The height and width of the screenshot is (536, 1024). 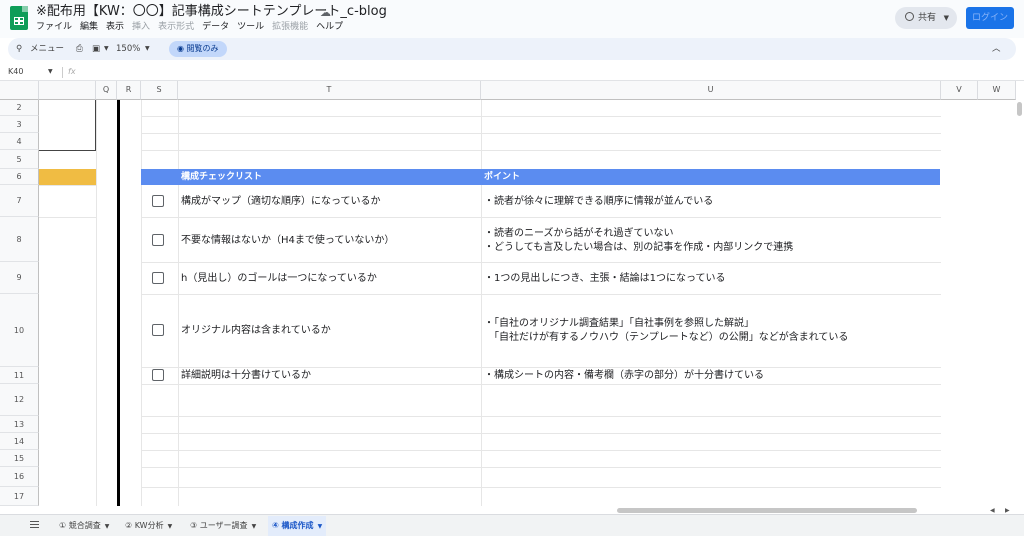 I want to click on sheet-tab: ③ ユーザー調査 ▼, so click(x=223, y=526).